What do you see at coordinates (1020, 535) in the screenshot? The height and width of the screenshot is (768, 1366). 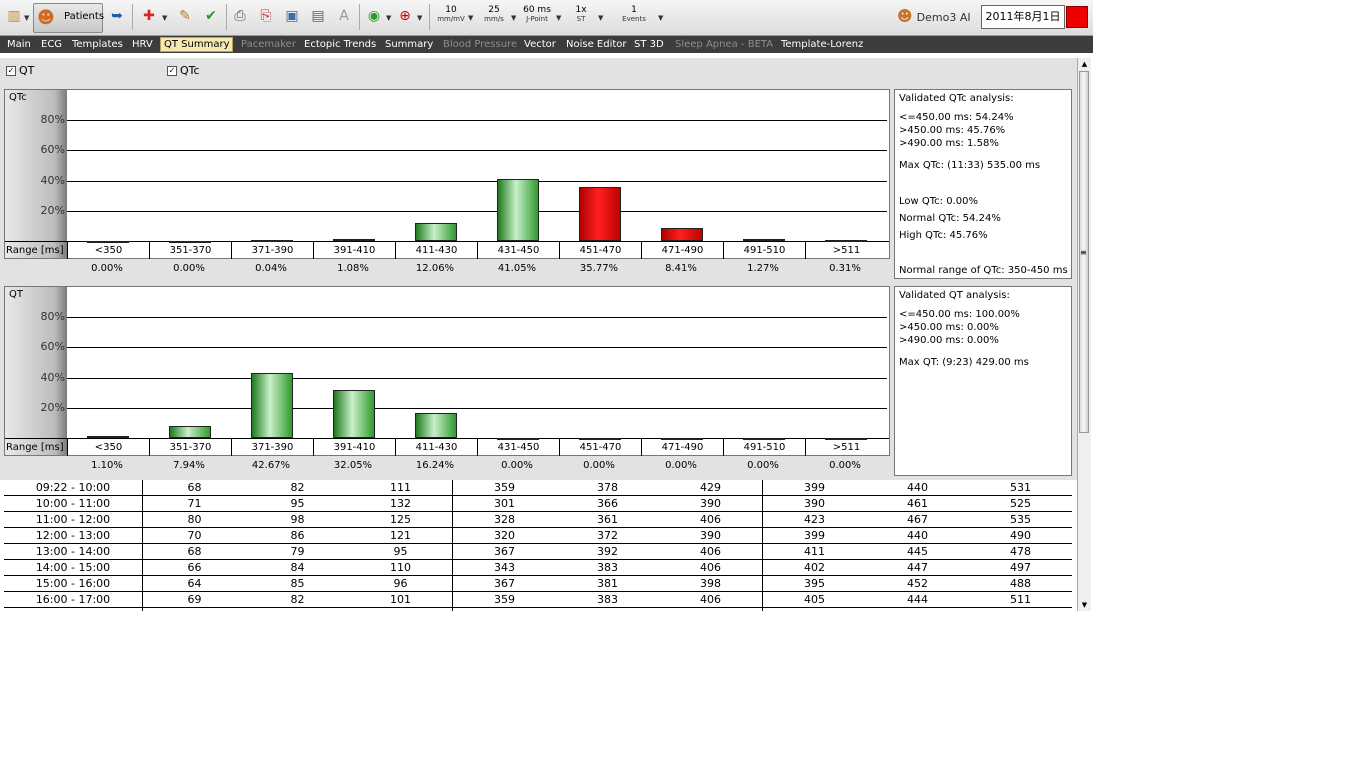 I see `value-cell: 490` at bounding box center [1020, 535].